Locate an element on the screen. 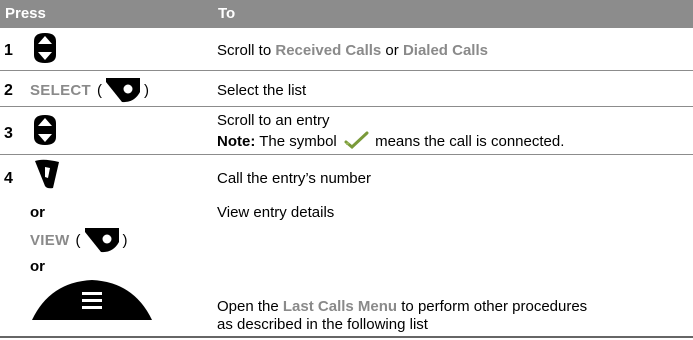 The height and width of the screenshot is (340, 693). received-calls-label: Received Calls is located at coordinates (328, 50).